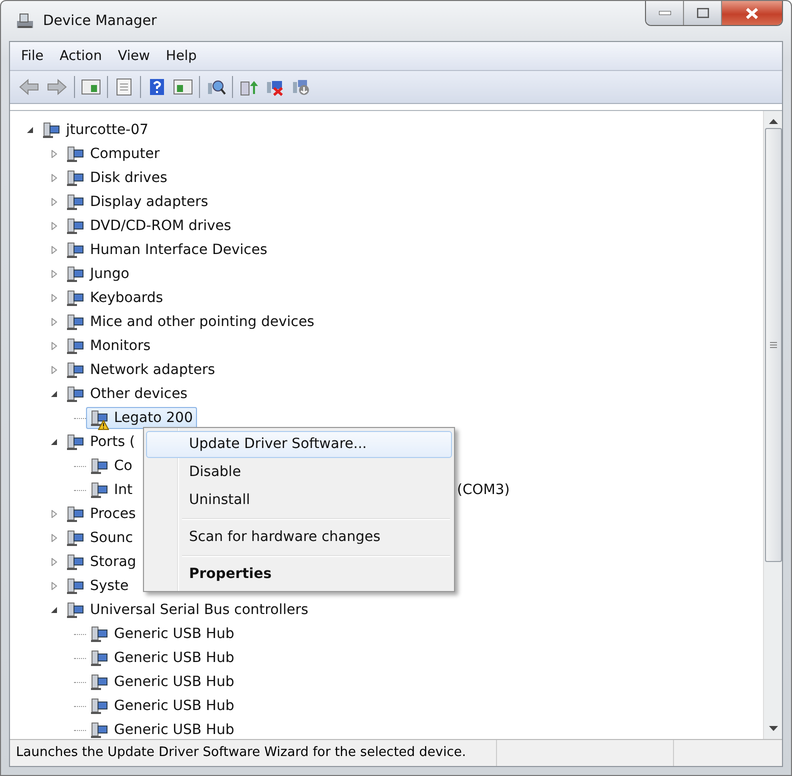 The height and width of the screenshot is (776, 792). Describe the element at coordinates (133, 56) in the screenshot. I see `menu-item: View` at that location.